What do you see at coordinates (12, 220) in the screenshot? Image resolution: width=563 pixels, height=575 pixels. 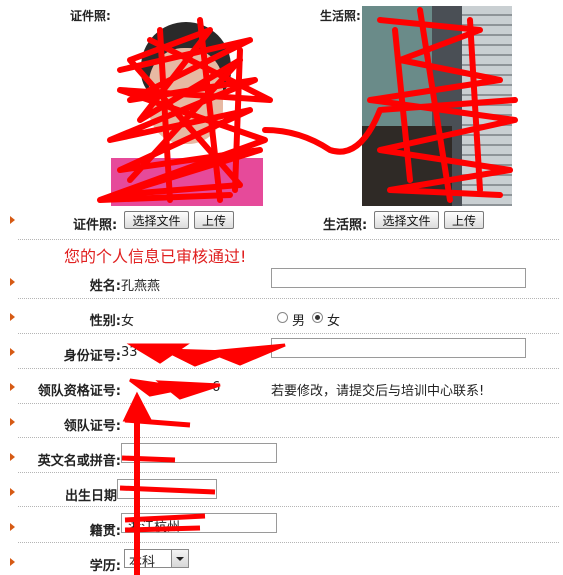 I see `row-arrow` at bounding box center [12, 220].